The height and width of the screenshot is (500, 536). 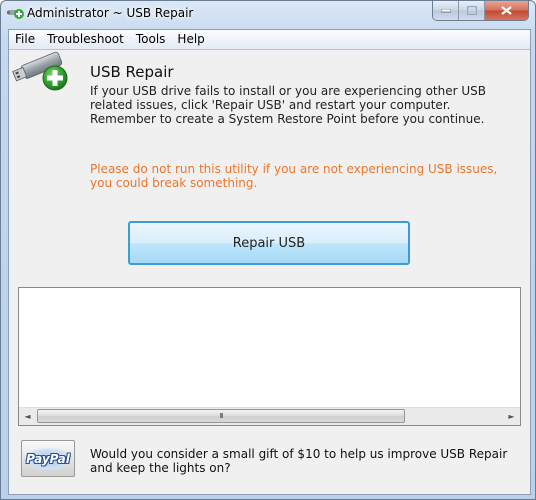 I want to click on paypal-donate-button: PayPal, so click(x=48, y=458).